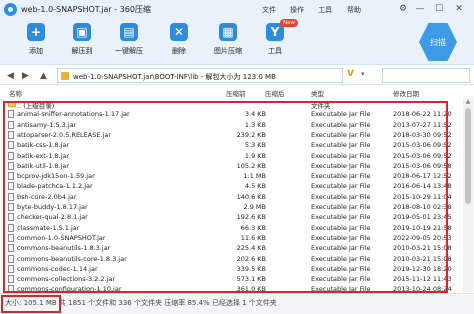 This screenshot has width=474, height=314. Describe the element at coordinates (65, 76) in the screenshot. I see `archive-icon` at that location.